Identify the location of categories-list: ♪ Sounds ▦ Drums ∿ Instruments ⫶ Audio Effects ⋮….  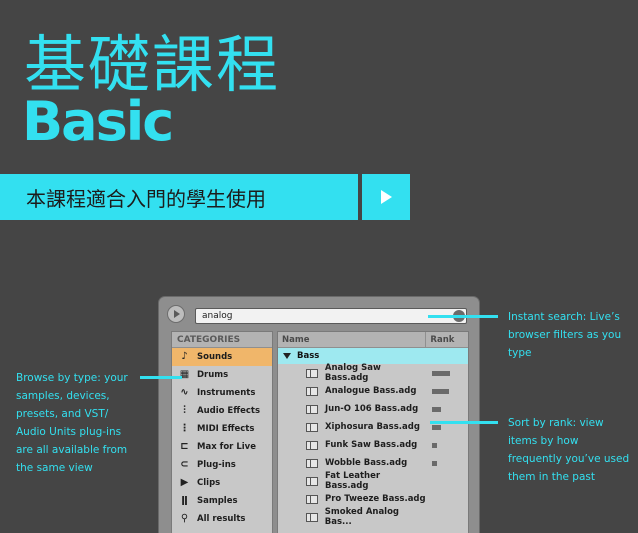
(222, 438).